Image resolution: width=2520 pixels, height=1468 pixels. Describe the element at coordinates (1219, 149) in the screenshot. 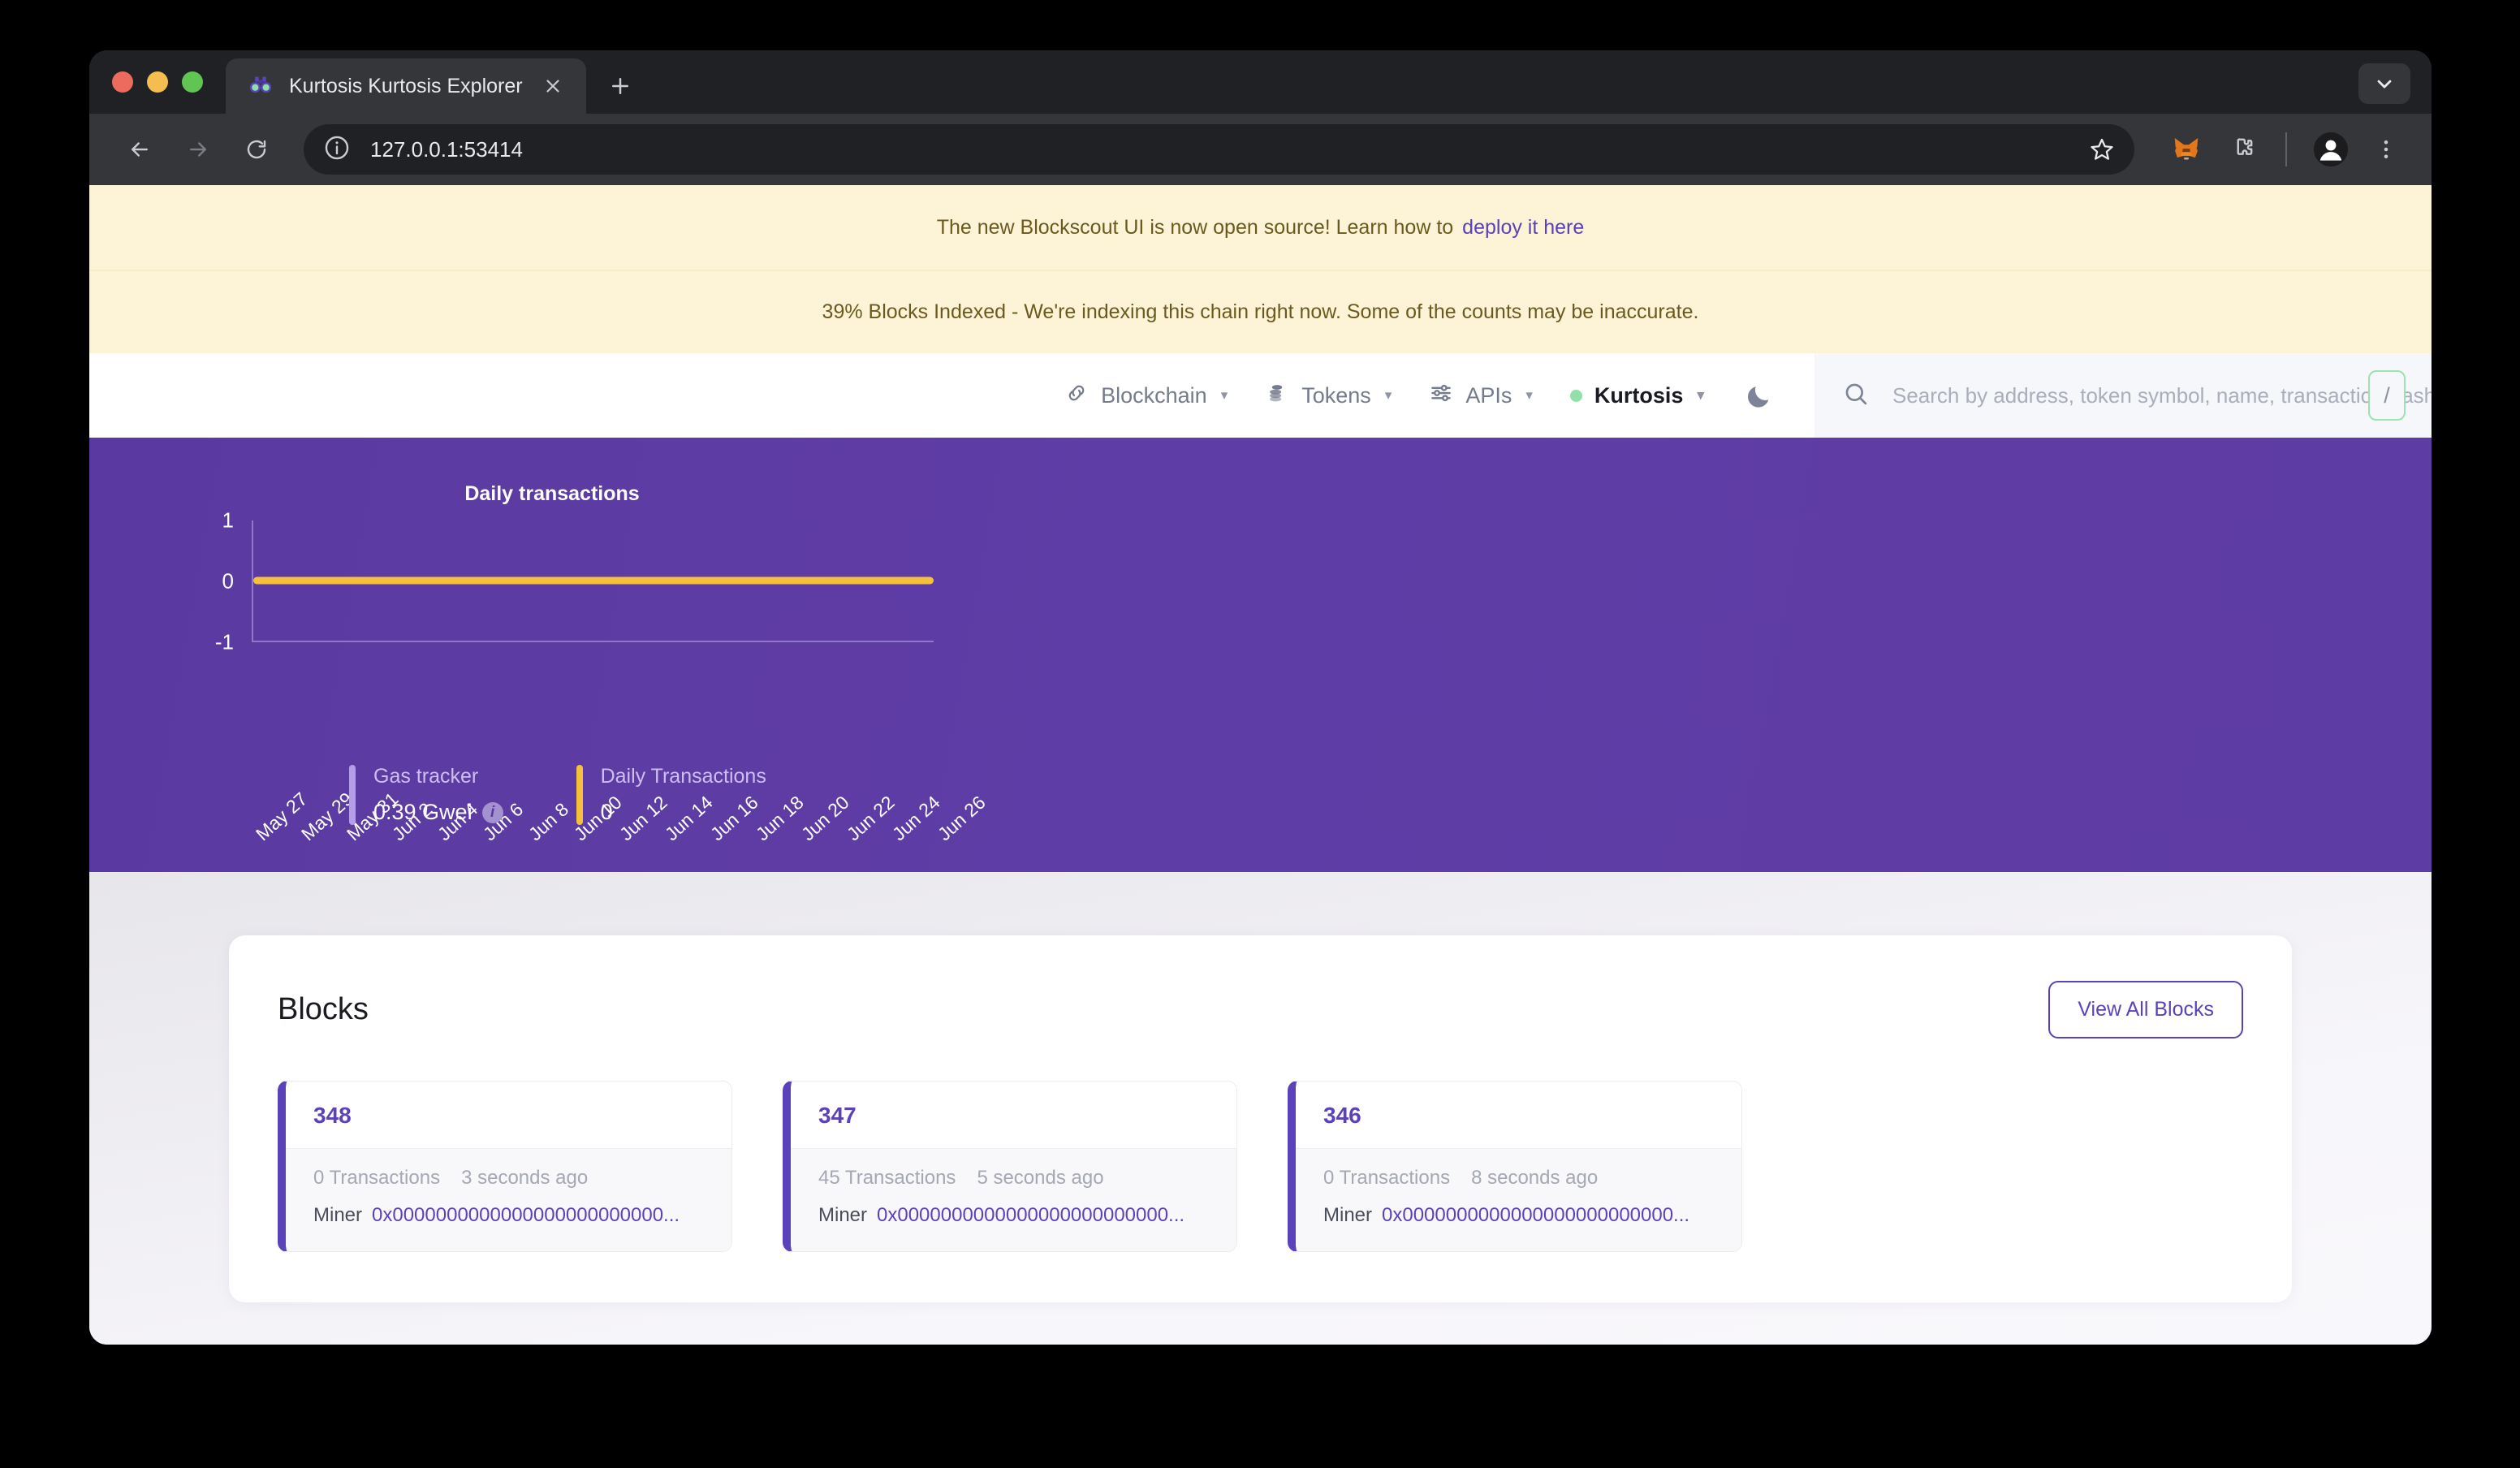

I see `address-bar: 127.0.0.1:53414` at that location.